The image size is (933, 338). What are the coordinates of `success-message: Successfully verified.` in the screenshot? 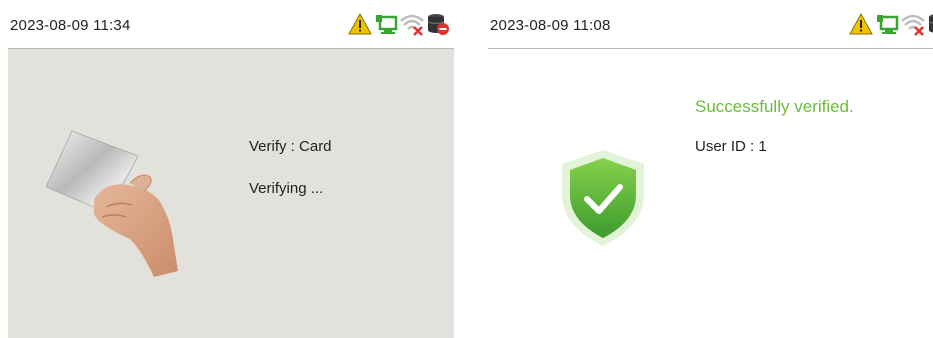 It's located at (774, 106).